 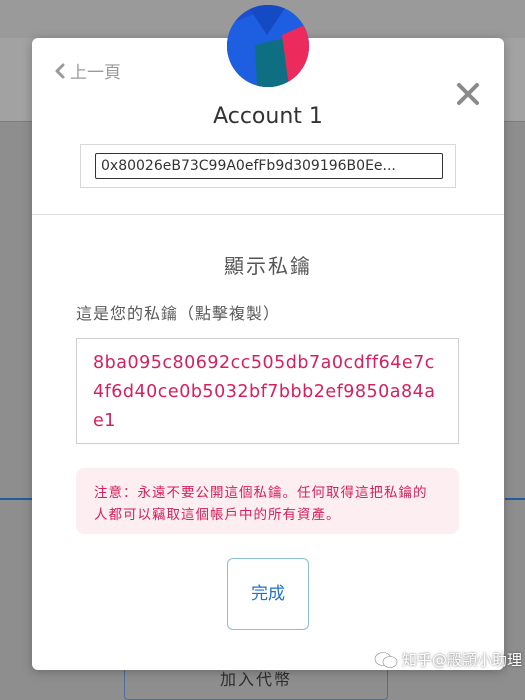 What do you see at coordinates (178, 313) in the screenshot?
I see `private-key-label: 這是您的私鑰（點擊複製）` at bounding box center [178, 313].